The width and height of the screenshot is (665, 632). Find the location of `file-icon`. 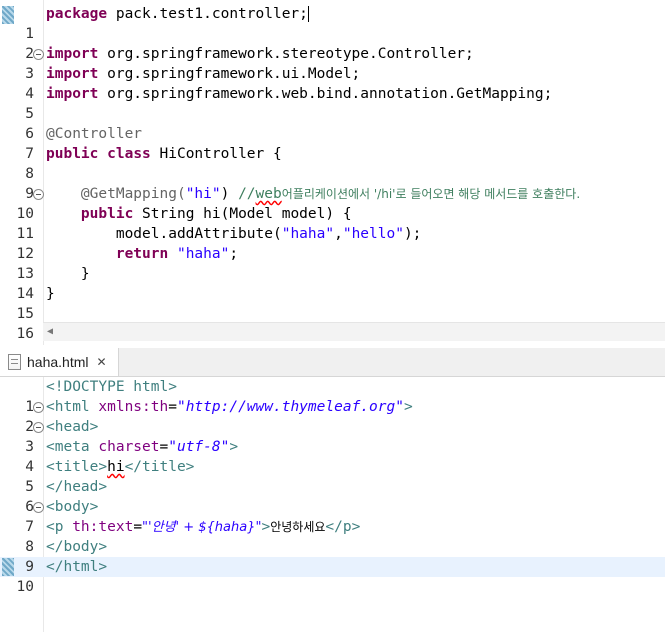

file-icon is located at coordinates (14, 362).